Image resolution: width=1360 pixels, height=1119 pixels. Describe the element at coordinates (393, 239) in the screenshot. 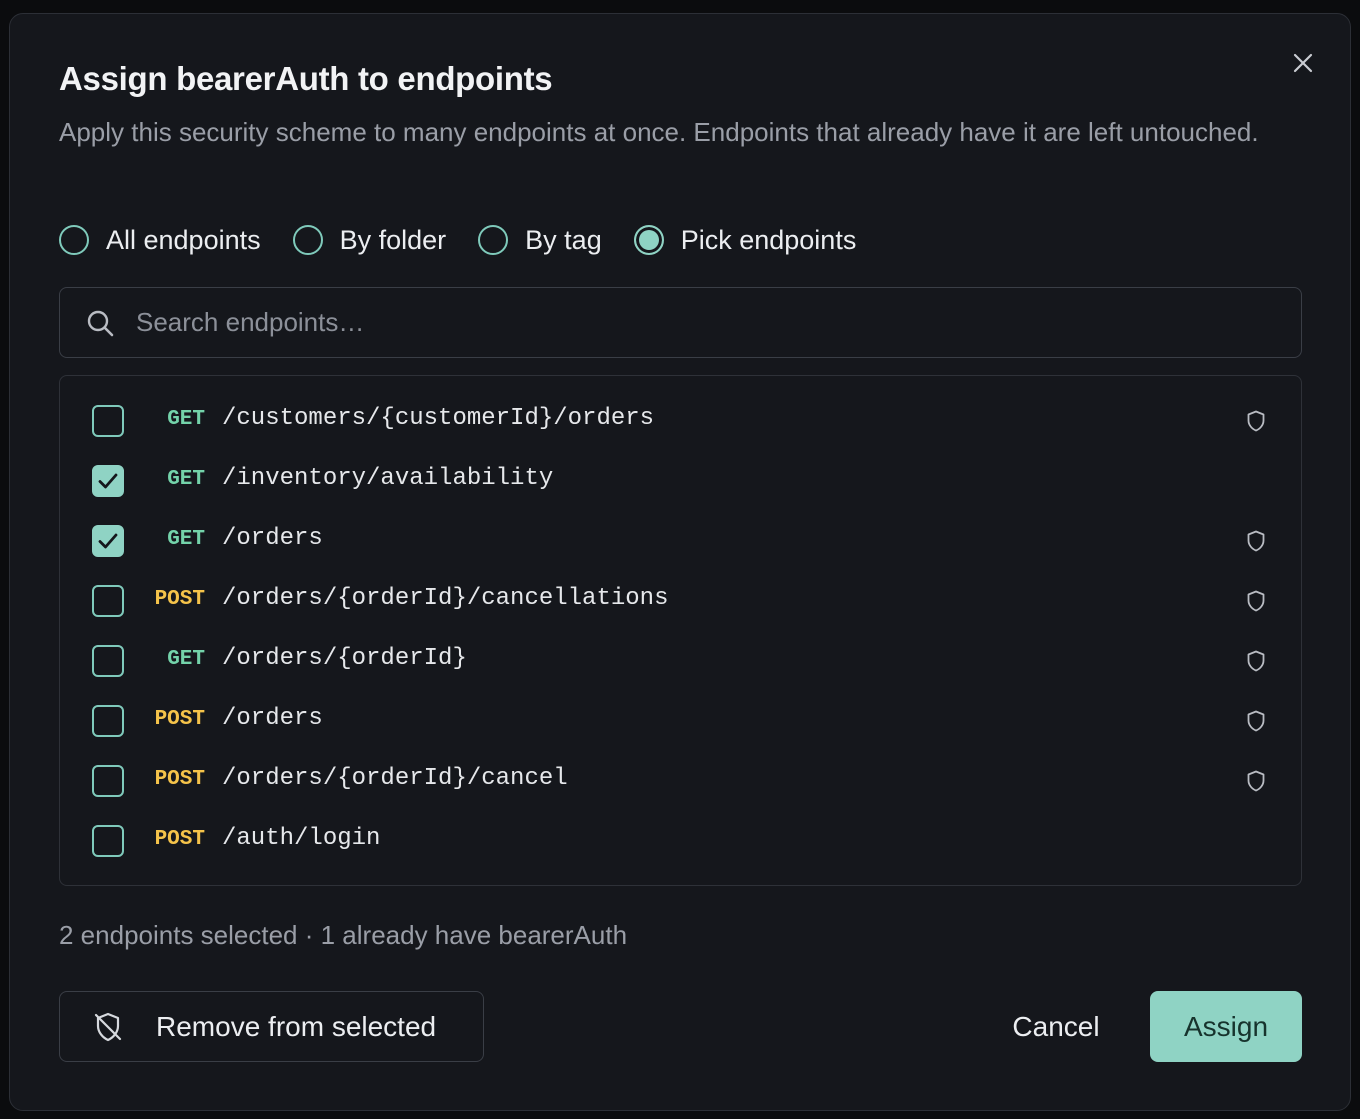

I see `radio-label: By folder` at that location.